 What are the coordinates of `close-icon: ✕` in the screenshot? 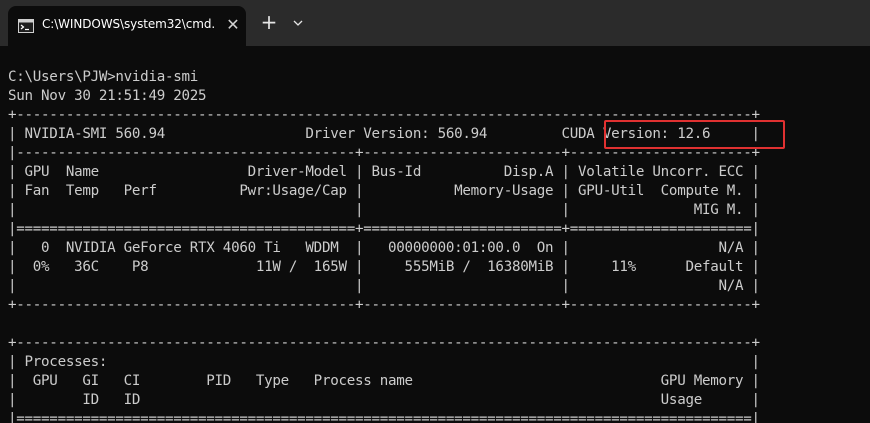 It's located at (233, 25).